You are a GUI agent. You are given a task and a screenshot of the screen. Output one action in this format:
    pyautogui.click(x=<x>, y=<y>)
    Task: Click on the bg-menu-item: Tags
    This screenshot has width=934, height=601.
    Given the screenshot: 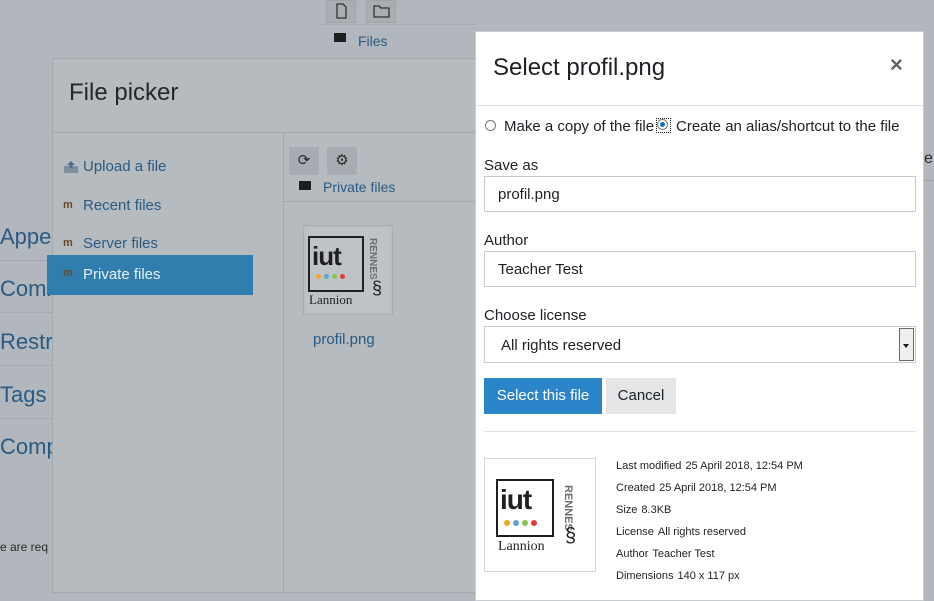 What is the action you would take?
    pyautogui.click(x=23, y=395)
    